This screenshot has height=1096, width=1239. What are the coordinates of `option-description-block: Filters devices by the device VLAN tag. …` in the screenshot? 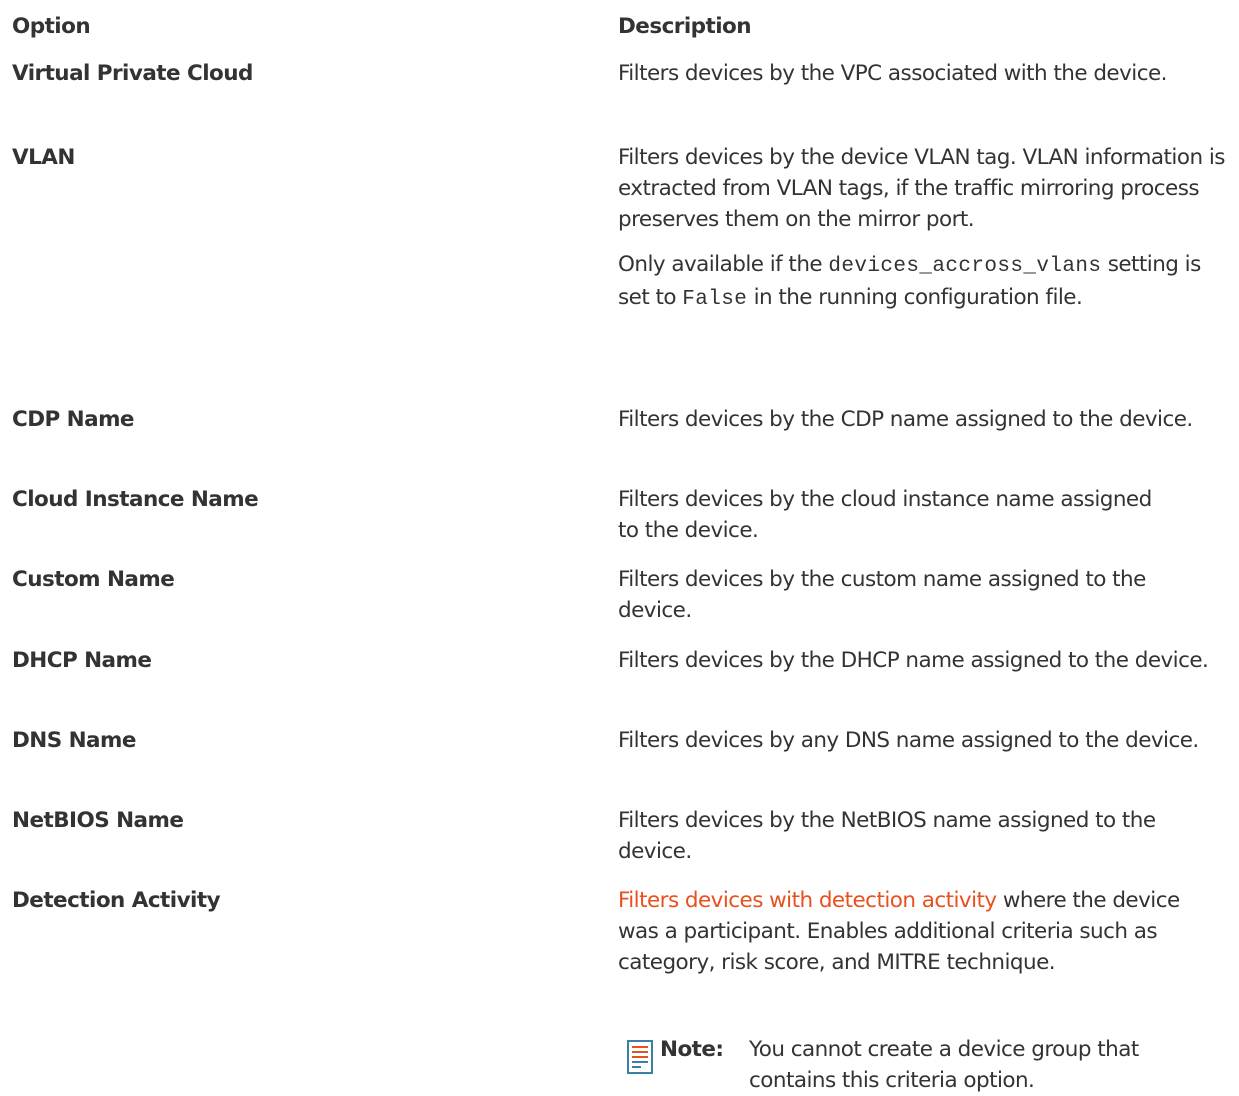 It's located at (923, 228).